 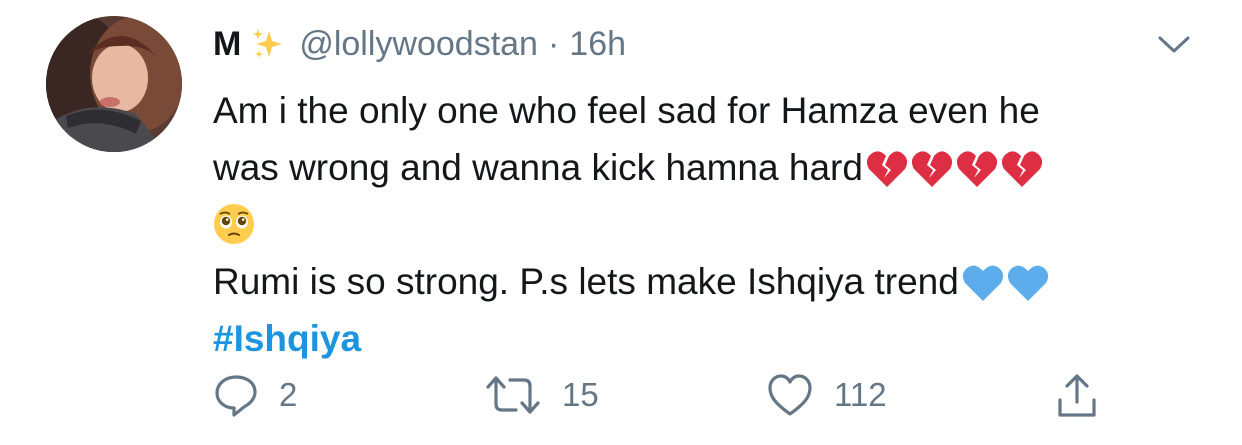 I want to click on reply-icon, so click(x=236, y=396).